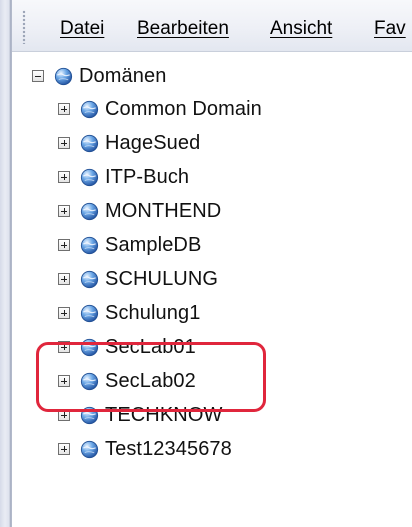 Image resolution: width=412 pixels, height=527 pixels. What do you see at coordinates (6, 263) in the screenshot?
I see `window-left-frame` at bounding box center [6, 263].